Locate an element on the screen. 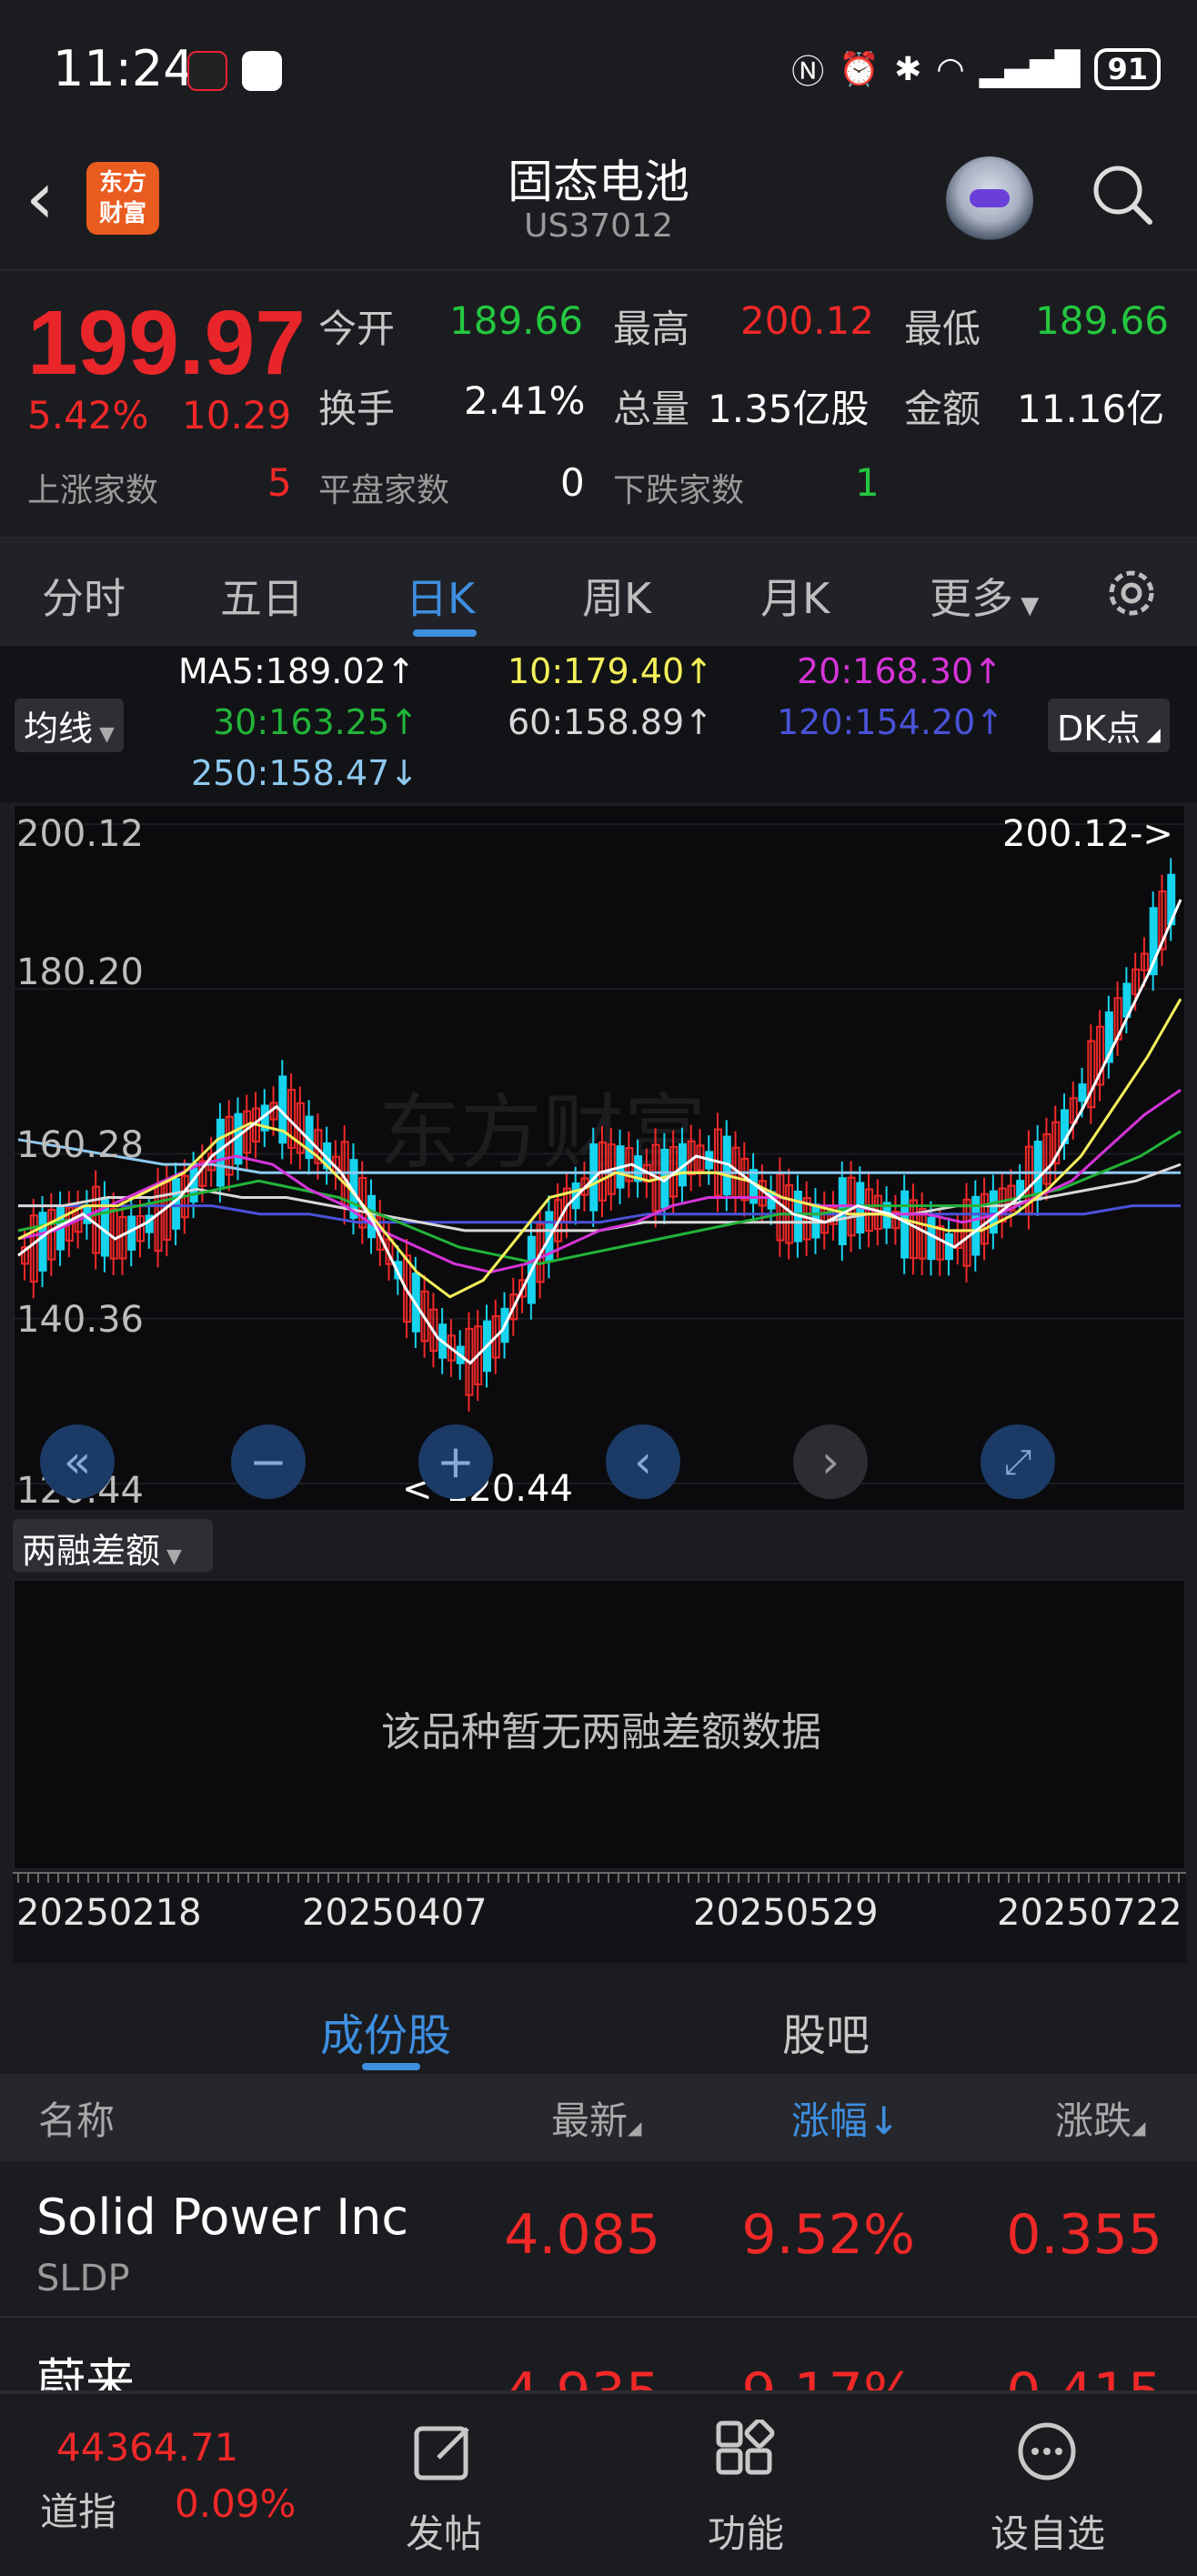  change-value: 0.355 is located at coordinates (1084, 2235).